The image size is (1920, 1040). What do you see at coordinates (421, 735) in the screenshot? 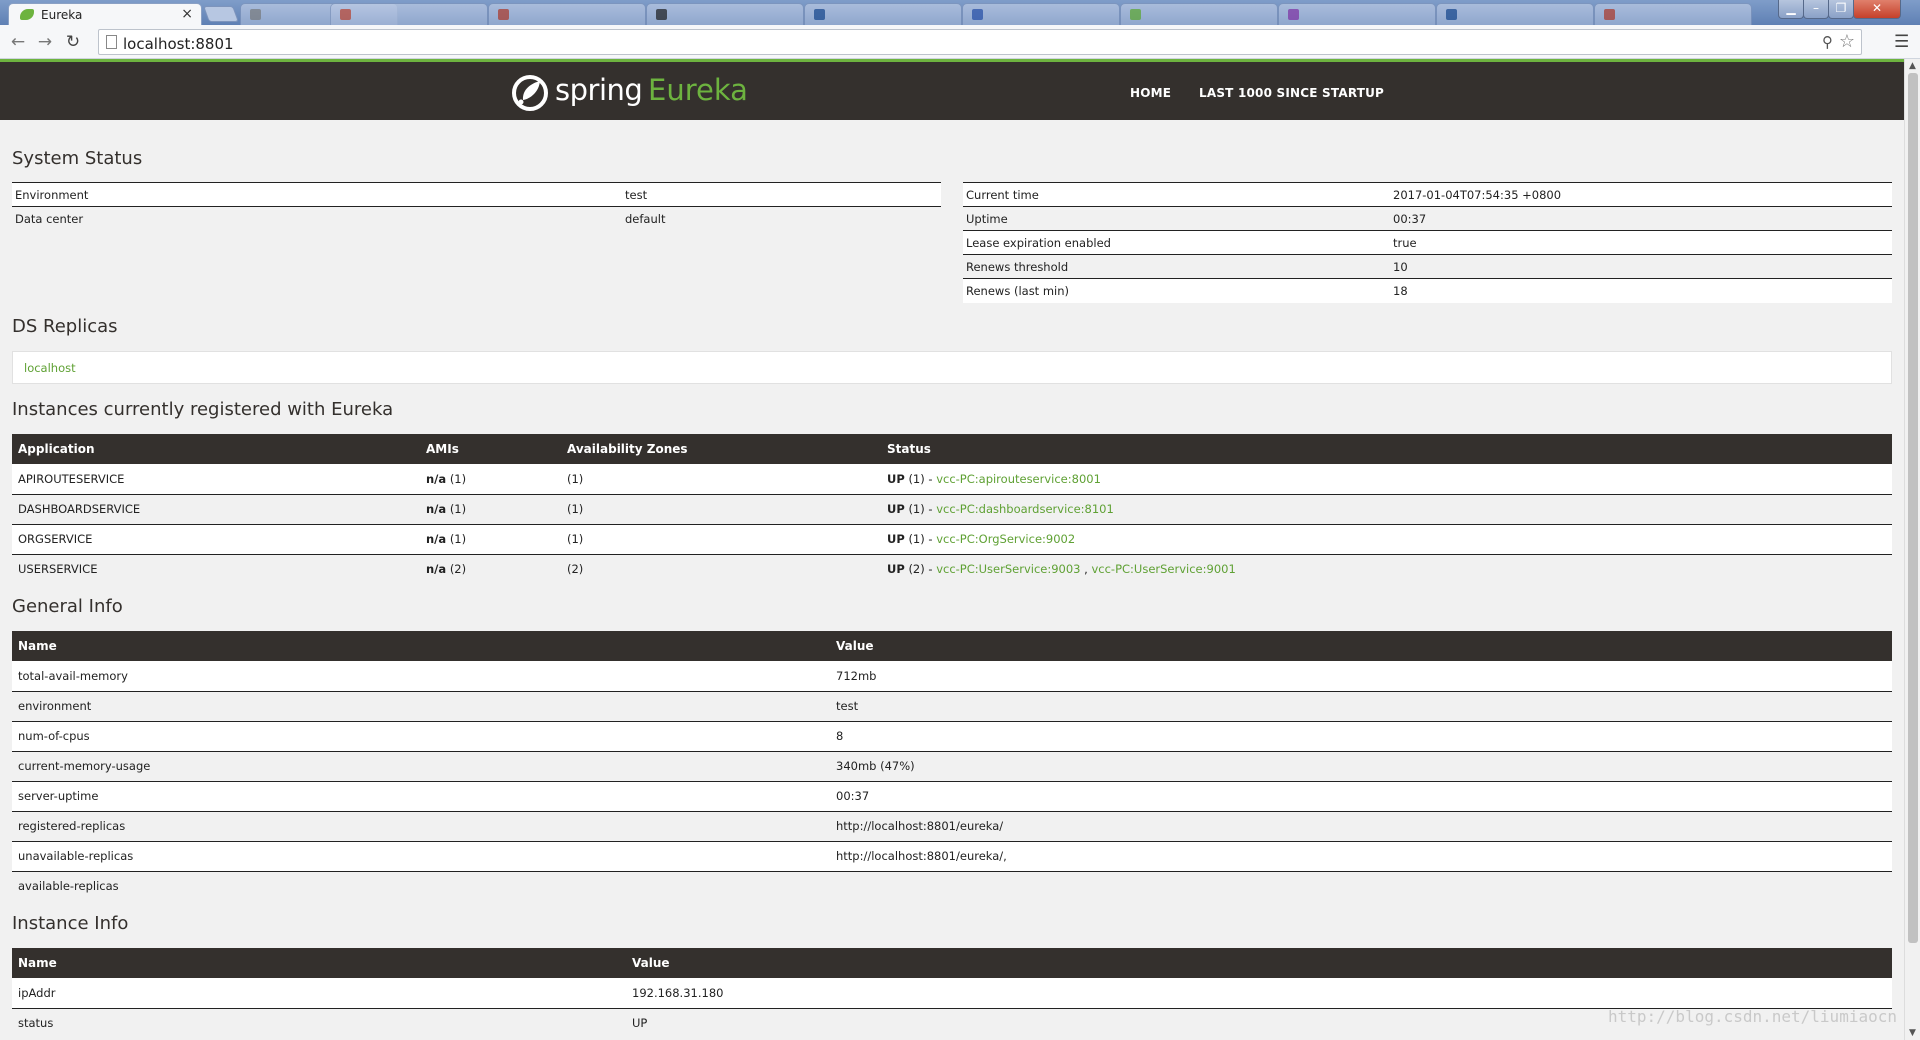
I see `info-name: num-of-cpus` at bounding box center [421, 735].